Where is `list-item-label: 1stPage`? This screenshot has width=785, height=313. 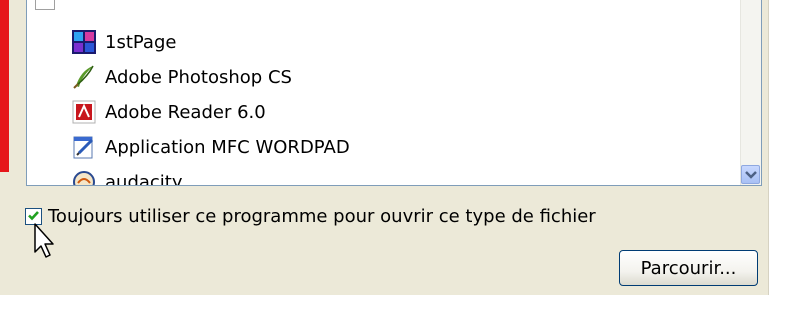 list-item-label: 1stPage is located at coordinates (141, 42).